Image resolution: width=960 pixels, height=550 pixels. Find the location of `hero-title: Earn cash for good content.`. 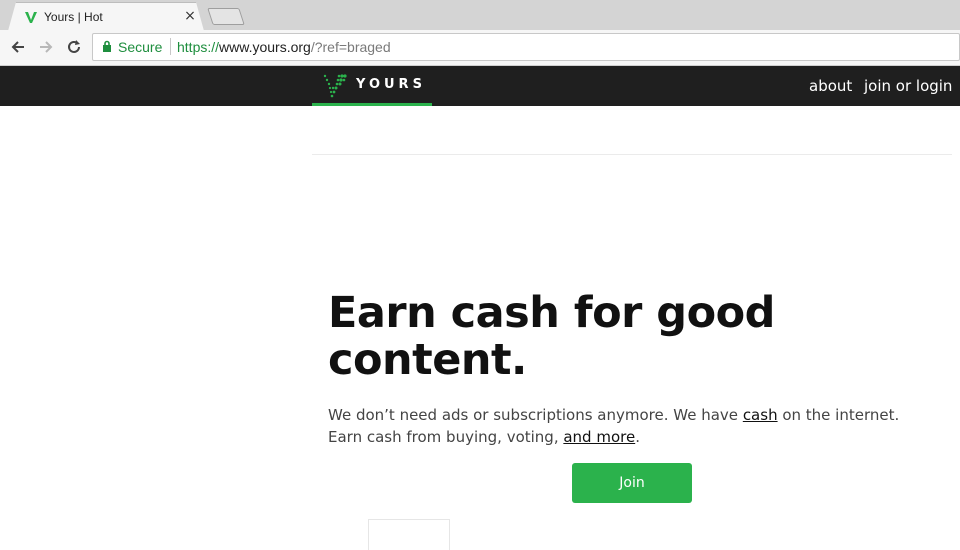

hero-title: Earn cash for good content. is located at coordinates (551, 336).